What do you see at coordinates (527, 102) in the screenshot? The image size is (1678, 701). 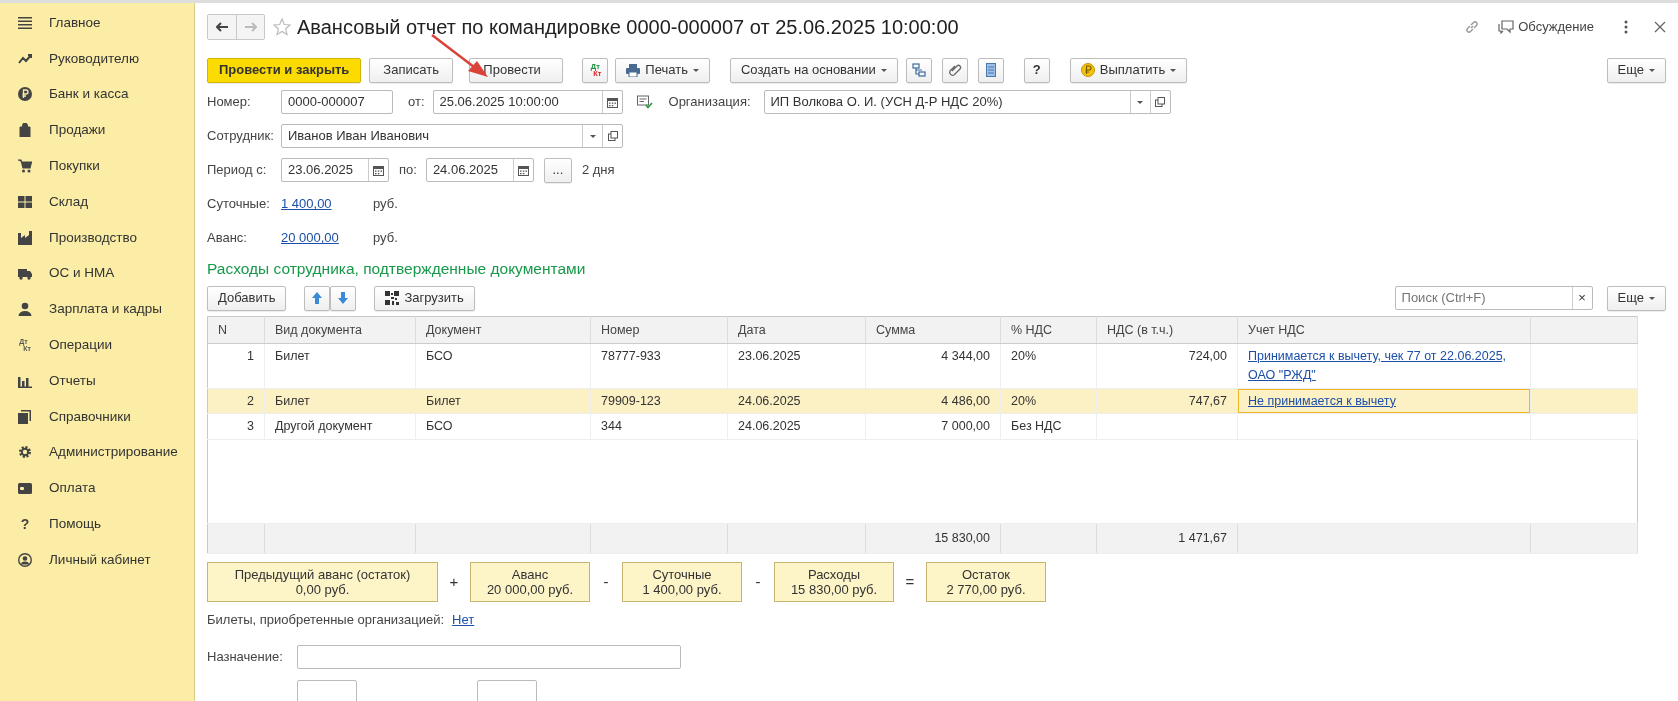 I see `date-field: 25.06.2025 10:00:00` at bounding box center [527, 102].